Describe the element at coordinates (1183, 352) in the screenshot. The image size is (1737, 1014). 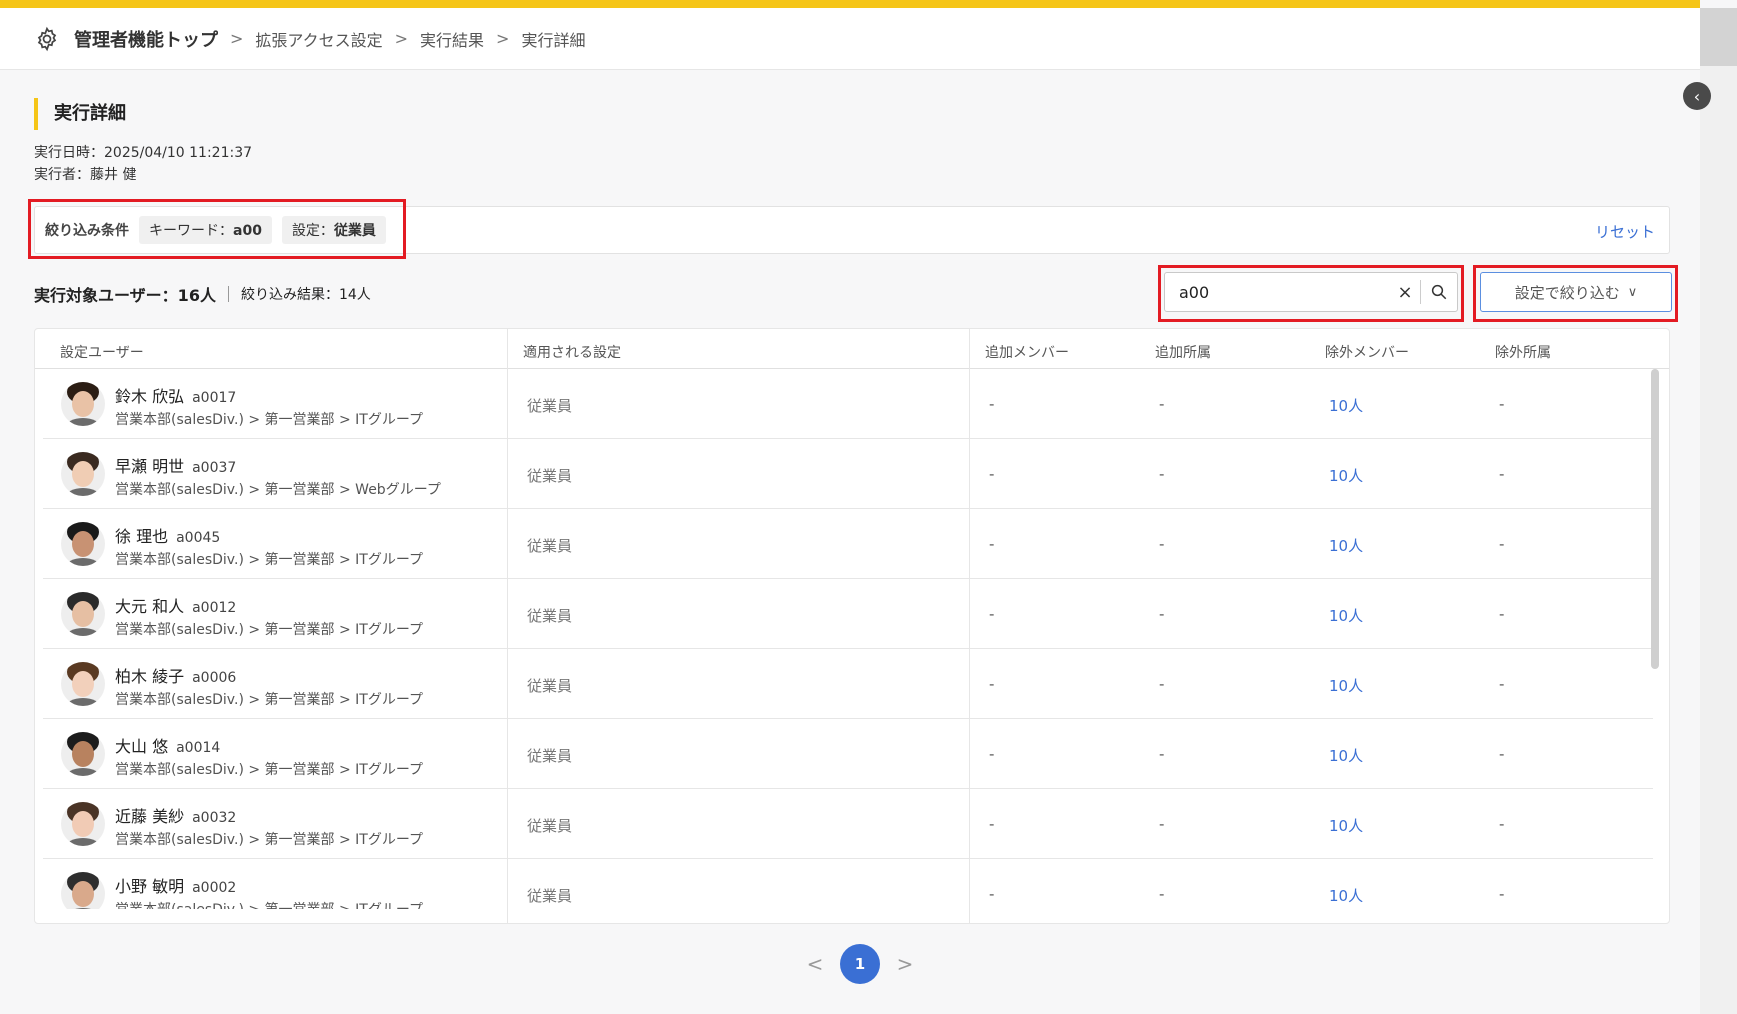
I see `col-header-added-affiliations: 追加所属` at that location.